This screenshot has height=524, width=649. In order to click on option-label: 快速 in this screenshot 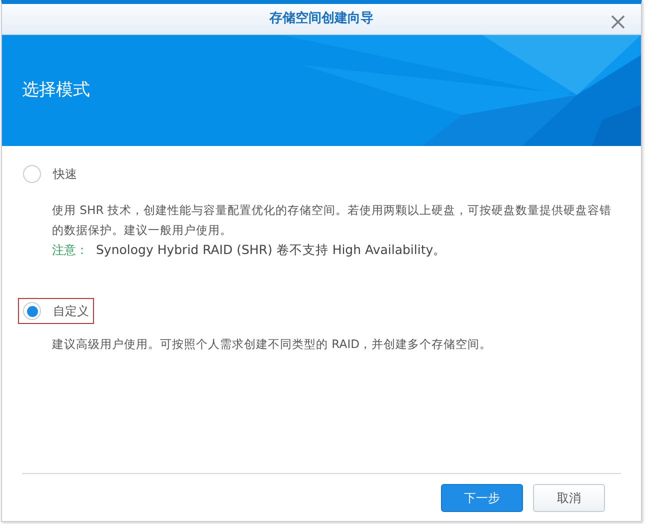, I will do `click(65, 174)`.